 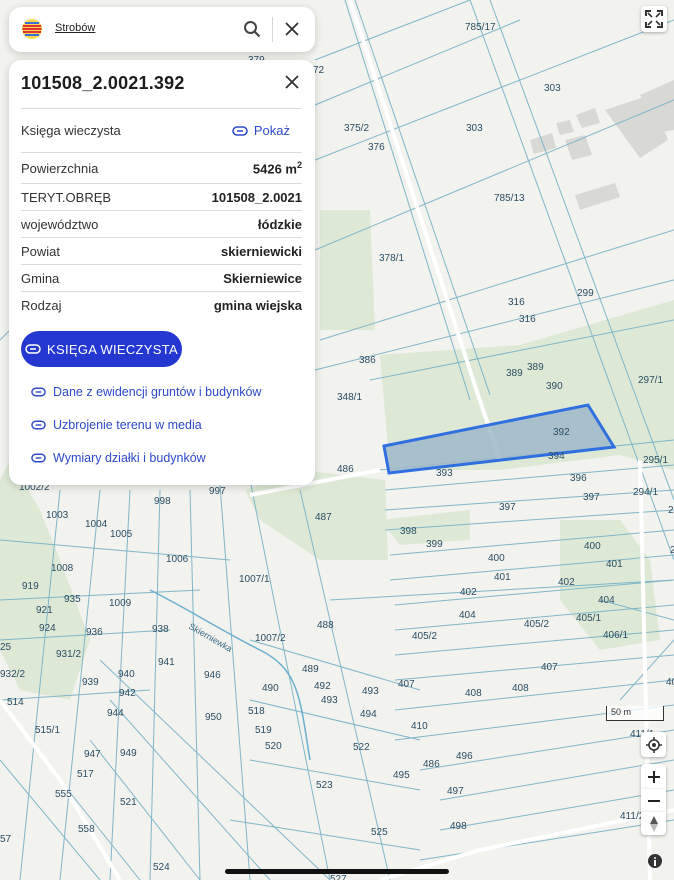 What do you see at coordinates (401, 775) in the screenshot?
I see `parcel-number-label: 495` at bounding box center [401, 775].